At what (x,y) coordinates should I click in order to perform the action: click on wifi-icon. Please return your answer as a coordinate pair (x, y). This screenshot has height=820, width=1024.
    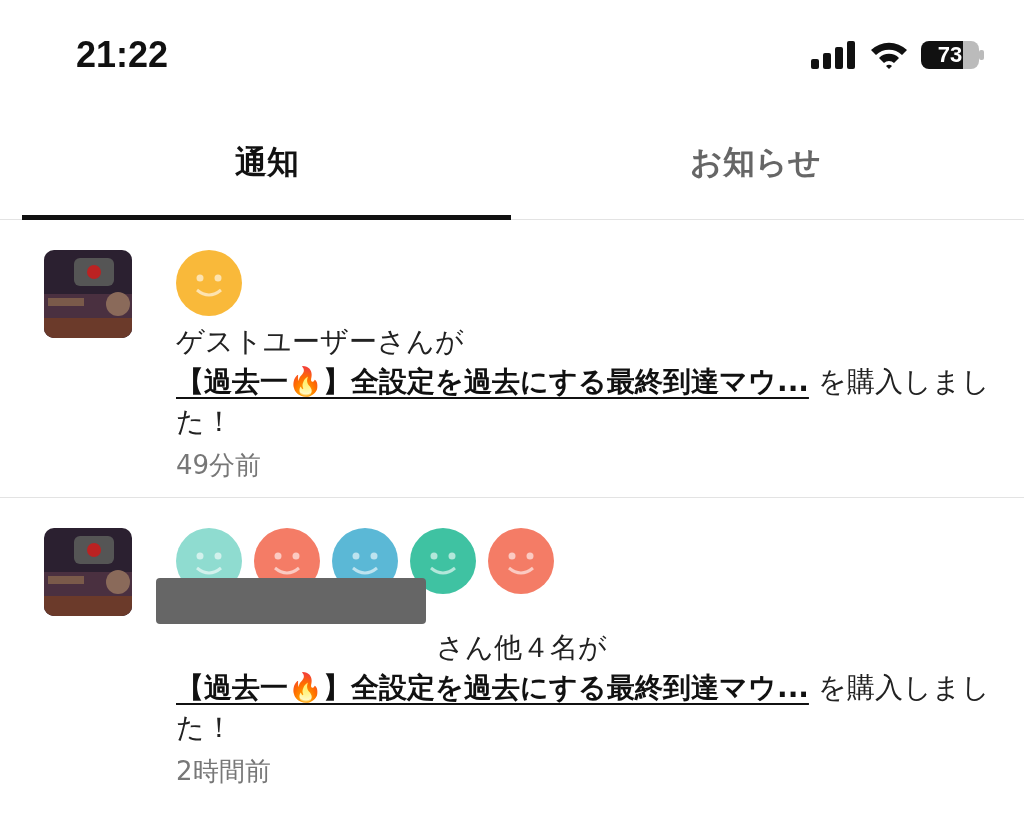
    Looking at the image, I should click on (889, 55).